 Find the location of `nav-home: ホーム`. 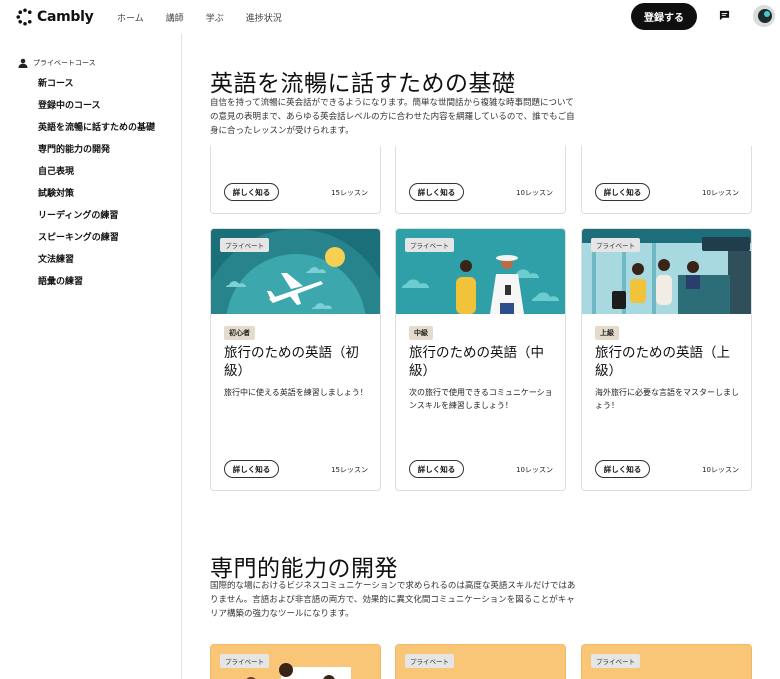

nav-home: ホーム is located at coordinates (130, 17).